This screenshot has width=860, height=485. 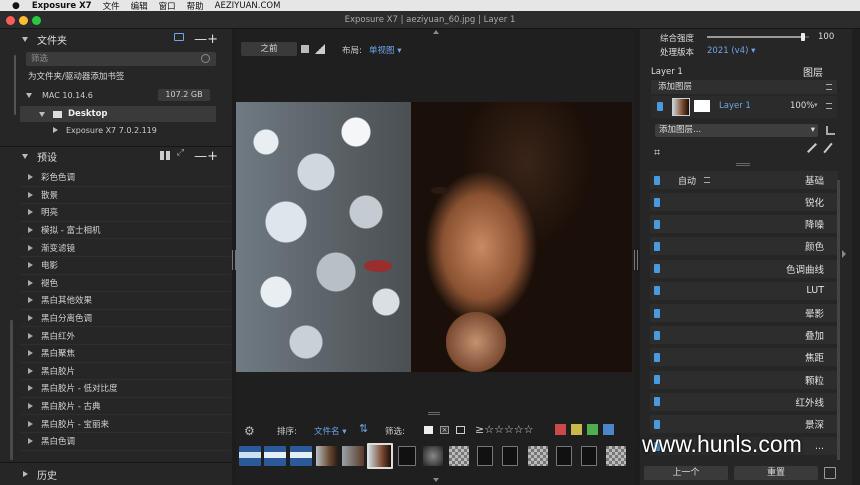 I want to click on mask-icon, so click(x=830, y=130).